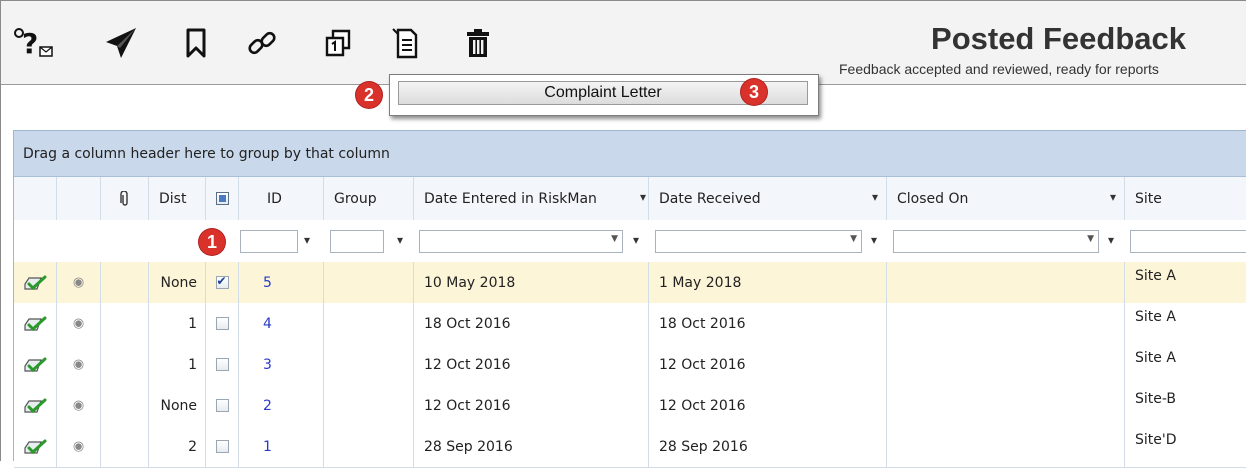 The height and width of the screenshot is (468, 1246). I want to click on date-entered-cell: 18 Oct 2016, so click(531, 323).